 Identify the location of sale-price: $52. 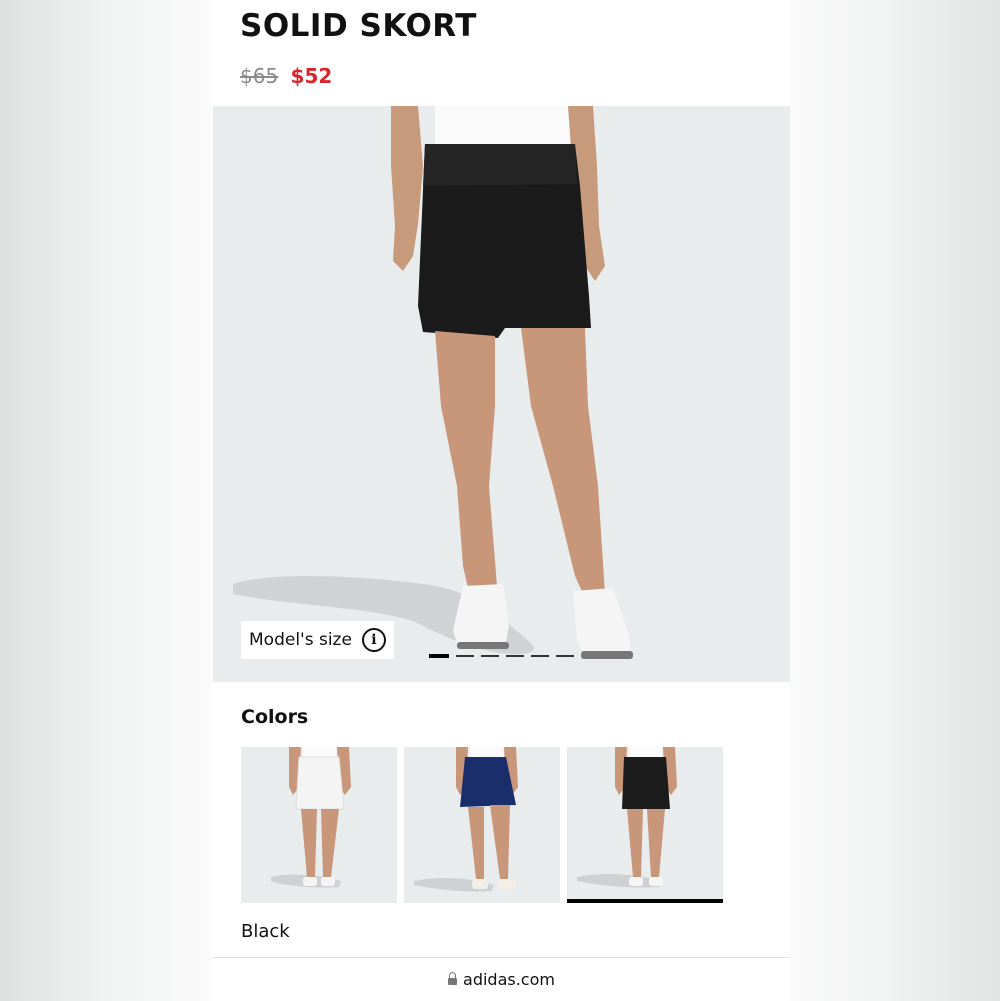
(311, 76).